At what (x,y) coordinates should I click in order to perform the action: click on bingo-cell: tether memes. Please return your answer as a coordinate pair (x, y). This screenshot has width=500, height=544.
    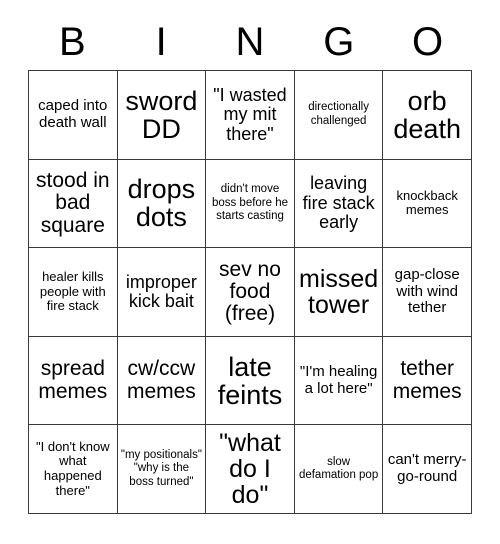
    Looking at the image, I should click on (427, 381).